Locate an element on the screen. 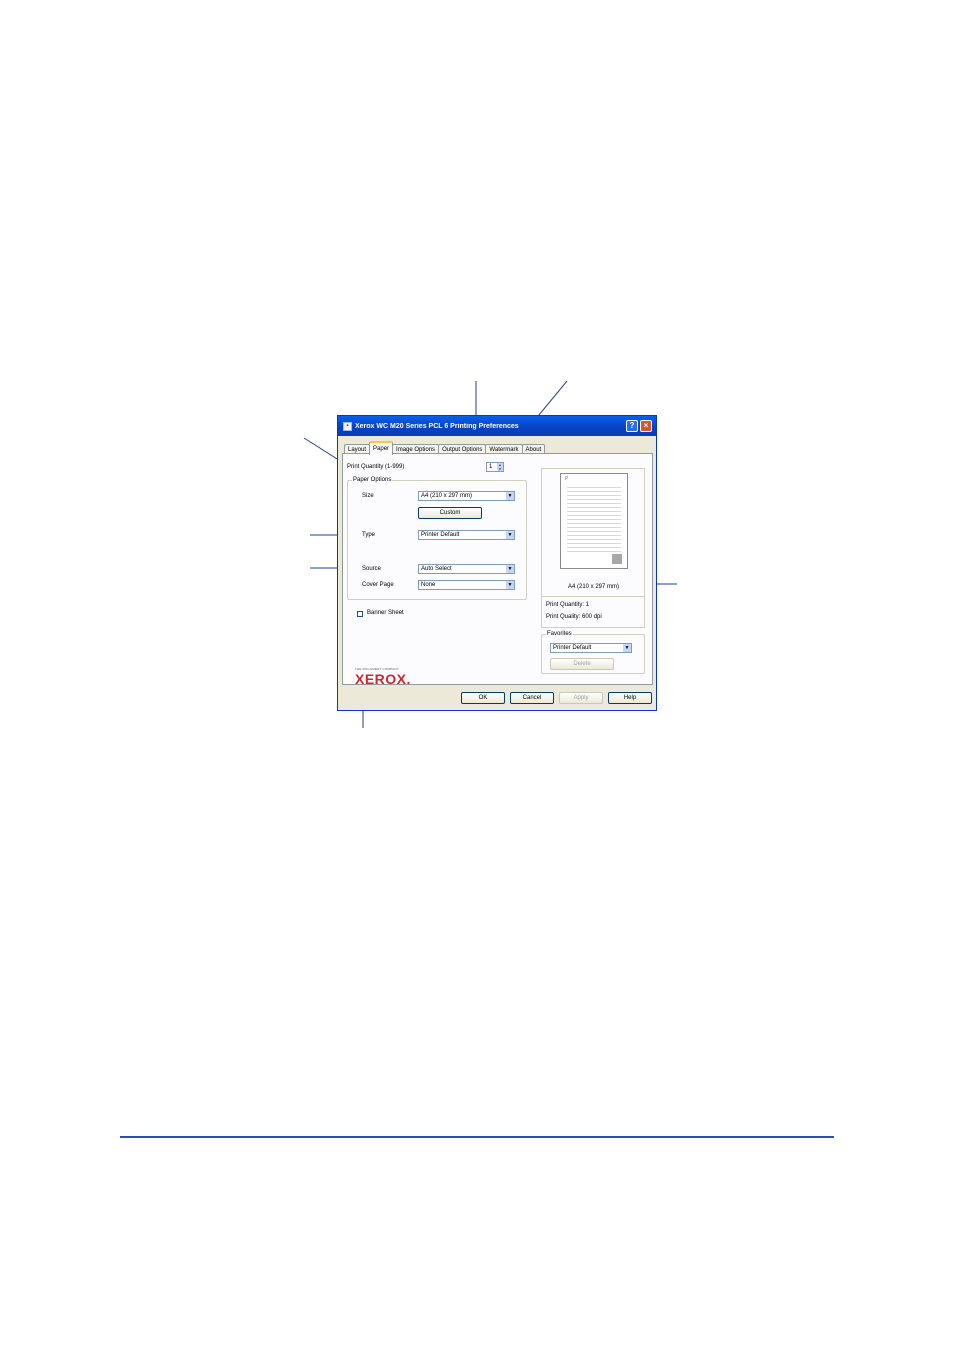 This screenshot has height=1351, width=954. tab-paper: Paper is located at coordinates (381, 448).